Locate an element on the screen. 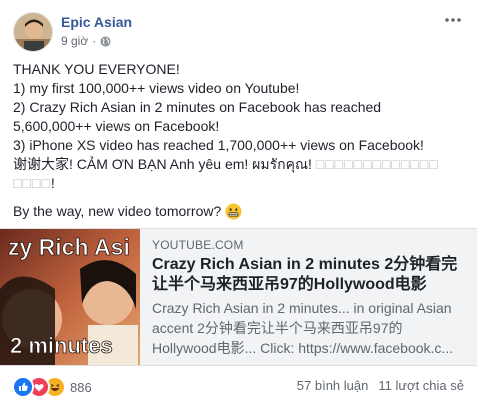 Image resolution: width=477 pixels, height=405 pixels. reactions-summary: 886 is located at coordinates (52, 387).